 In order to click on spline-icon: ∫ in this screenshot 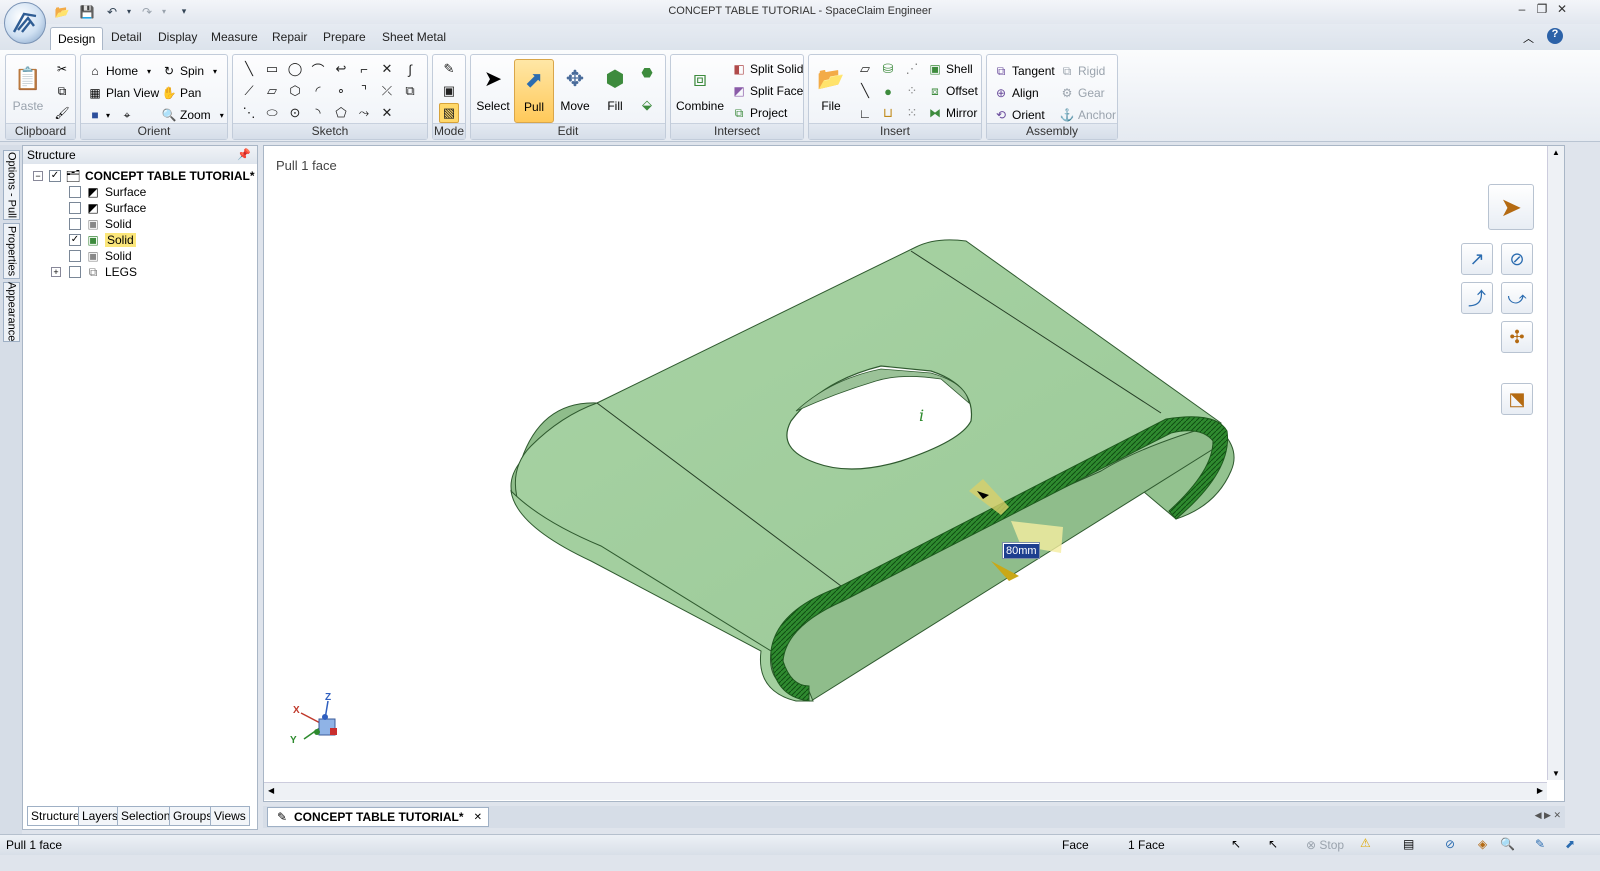, I will do `click(410, 69)`.